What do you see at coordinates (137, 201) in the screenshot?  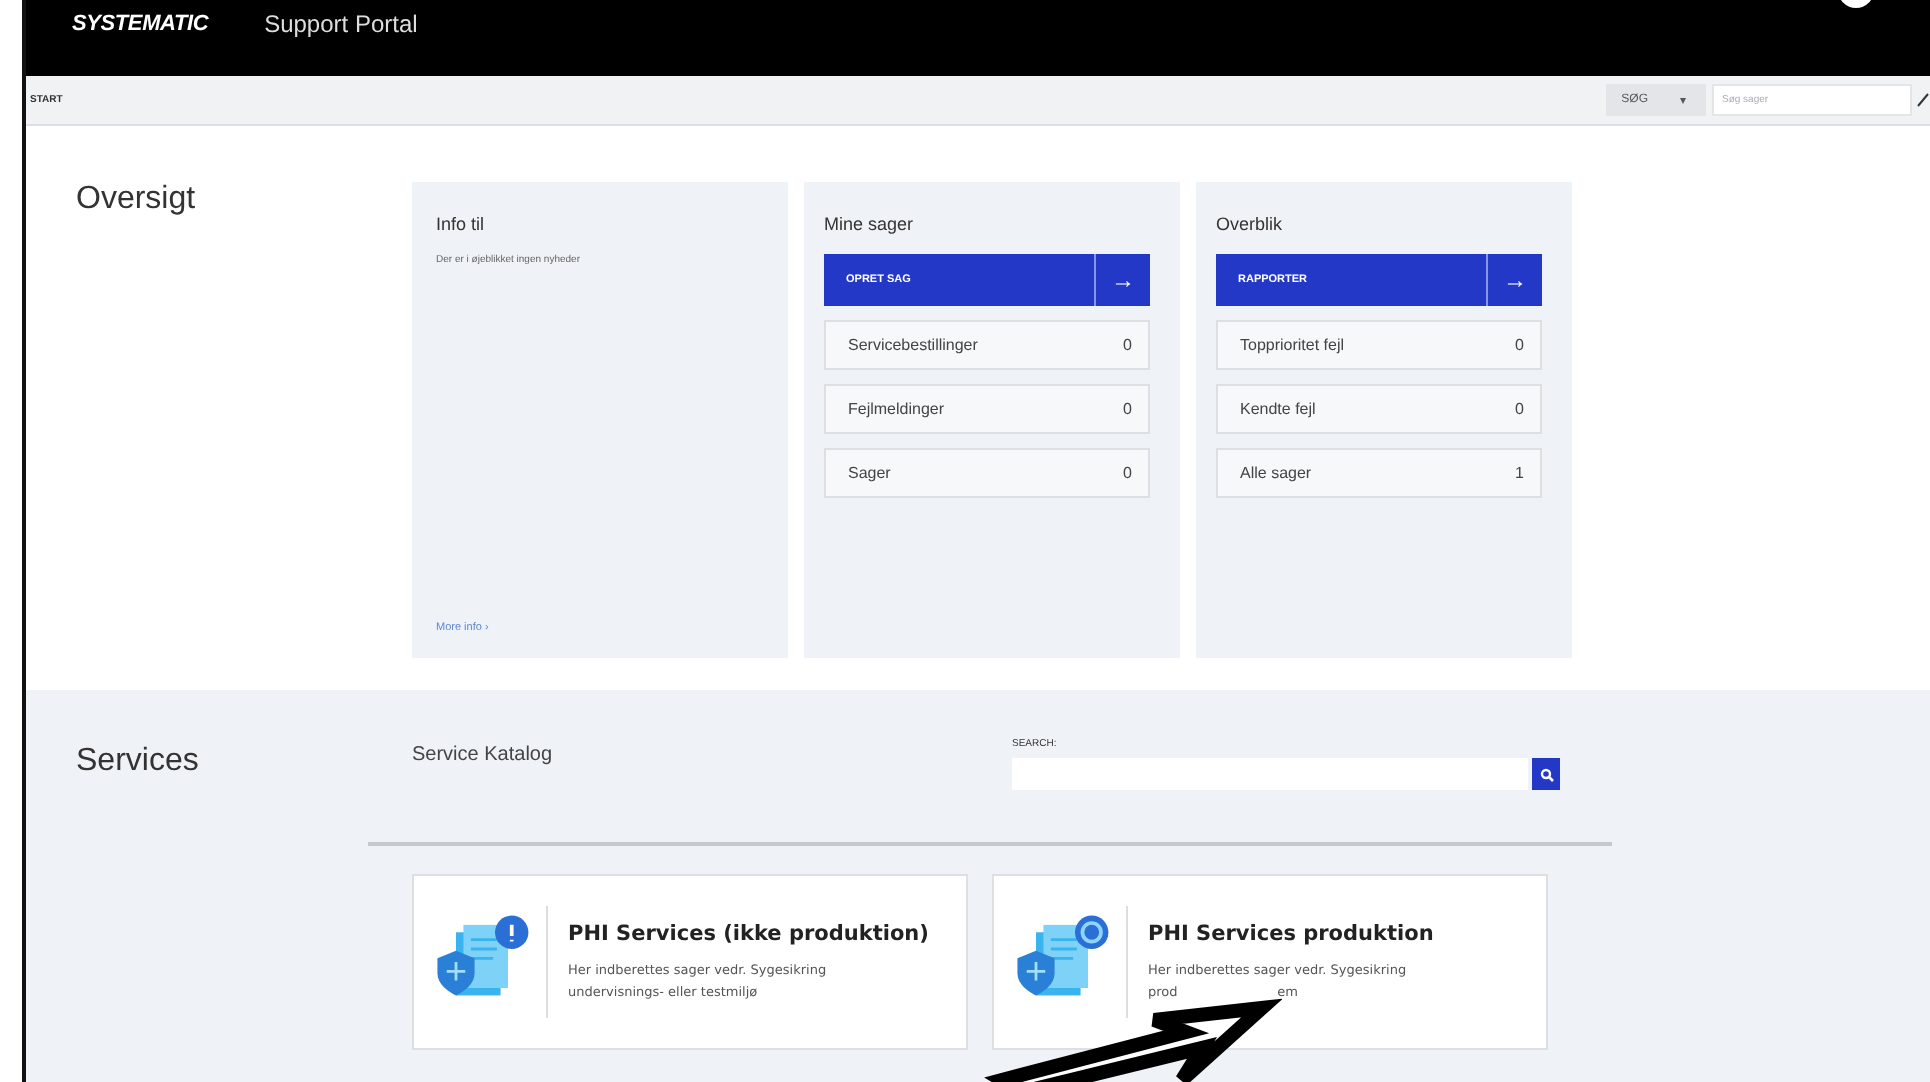 I see `section-heading: Oversigt` at bounding box center [137, 201].